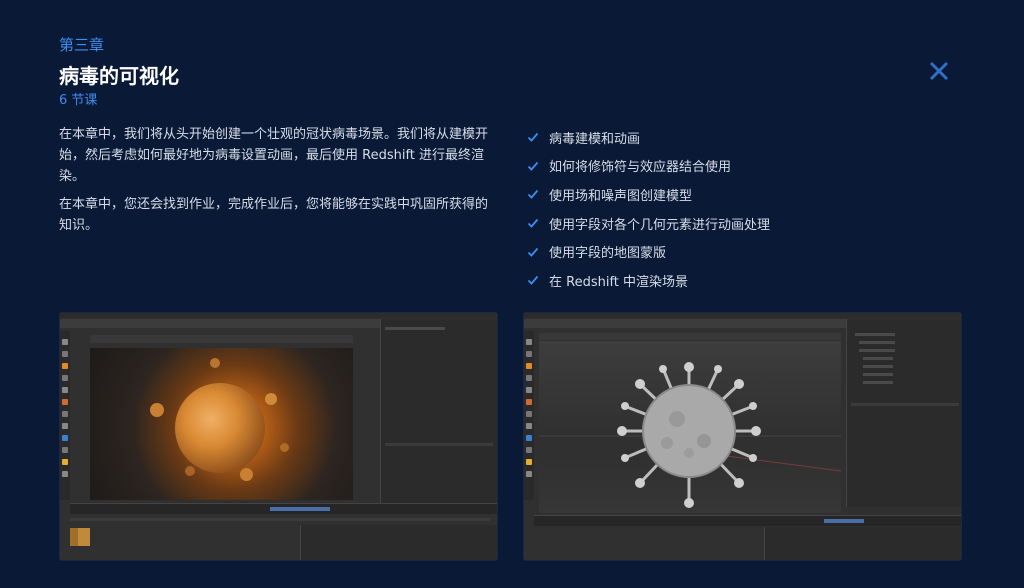 Image resolution: width=1024 pixels, height=588 pixels. Describe the element at coordinates (690, 435) in the screenshot. I see `virus-model` at that location.